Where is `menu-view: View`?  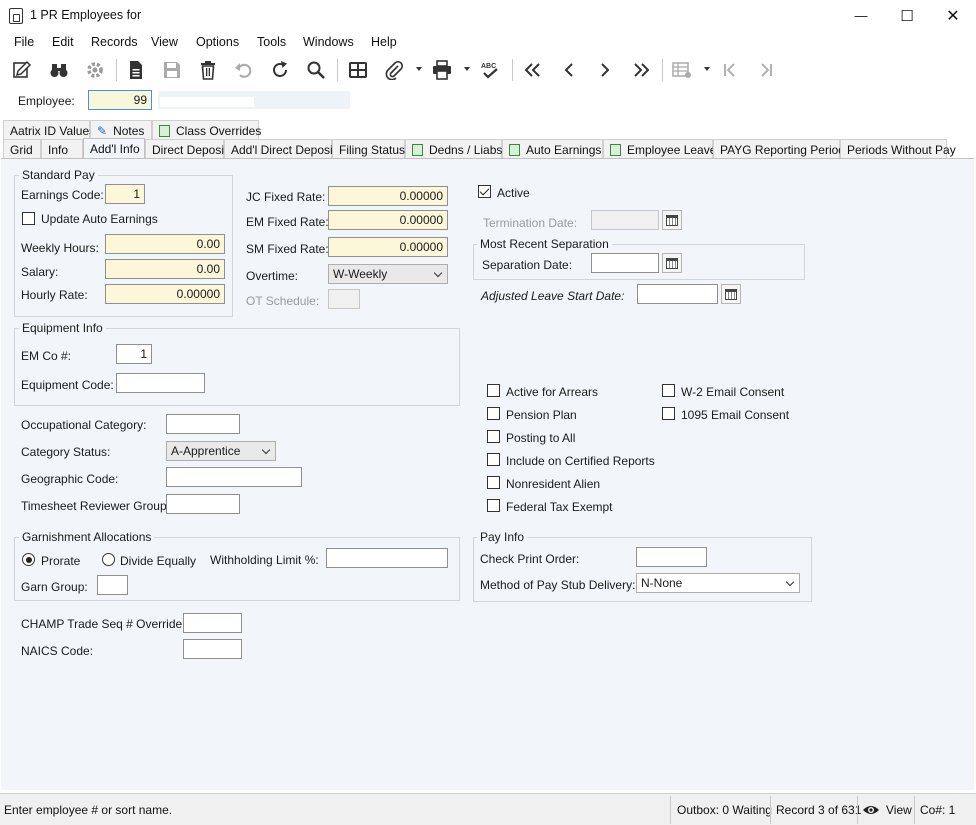
menu-view: View is located at coordinates (164, 42).